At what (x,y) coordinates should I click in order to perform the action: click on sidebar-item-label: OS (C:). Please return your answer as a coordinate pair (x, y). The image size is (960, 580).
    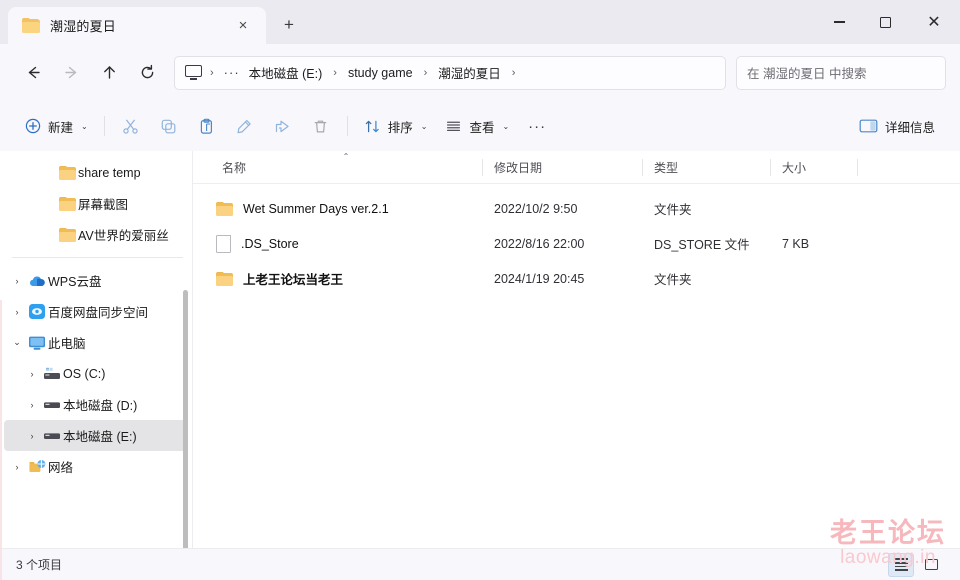
    Looking at the image, I should click on (84, 373).